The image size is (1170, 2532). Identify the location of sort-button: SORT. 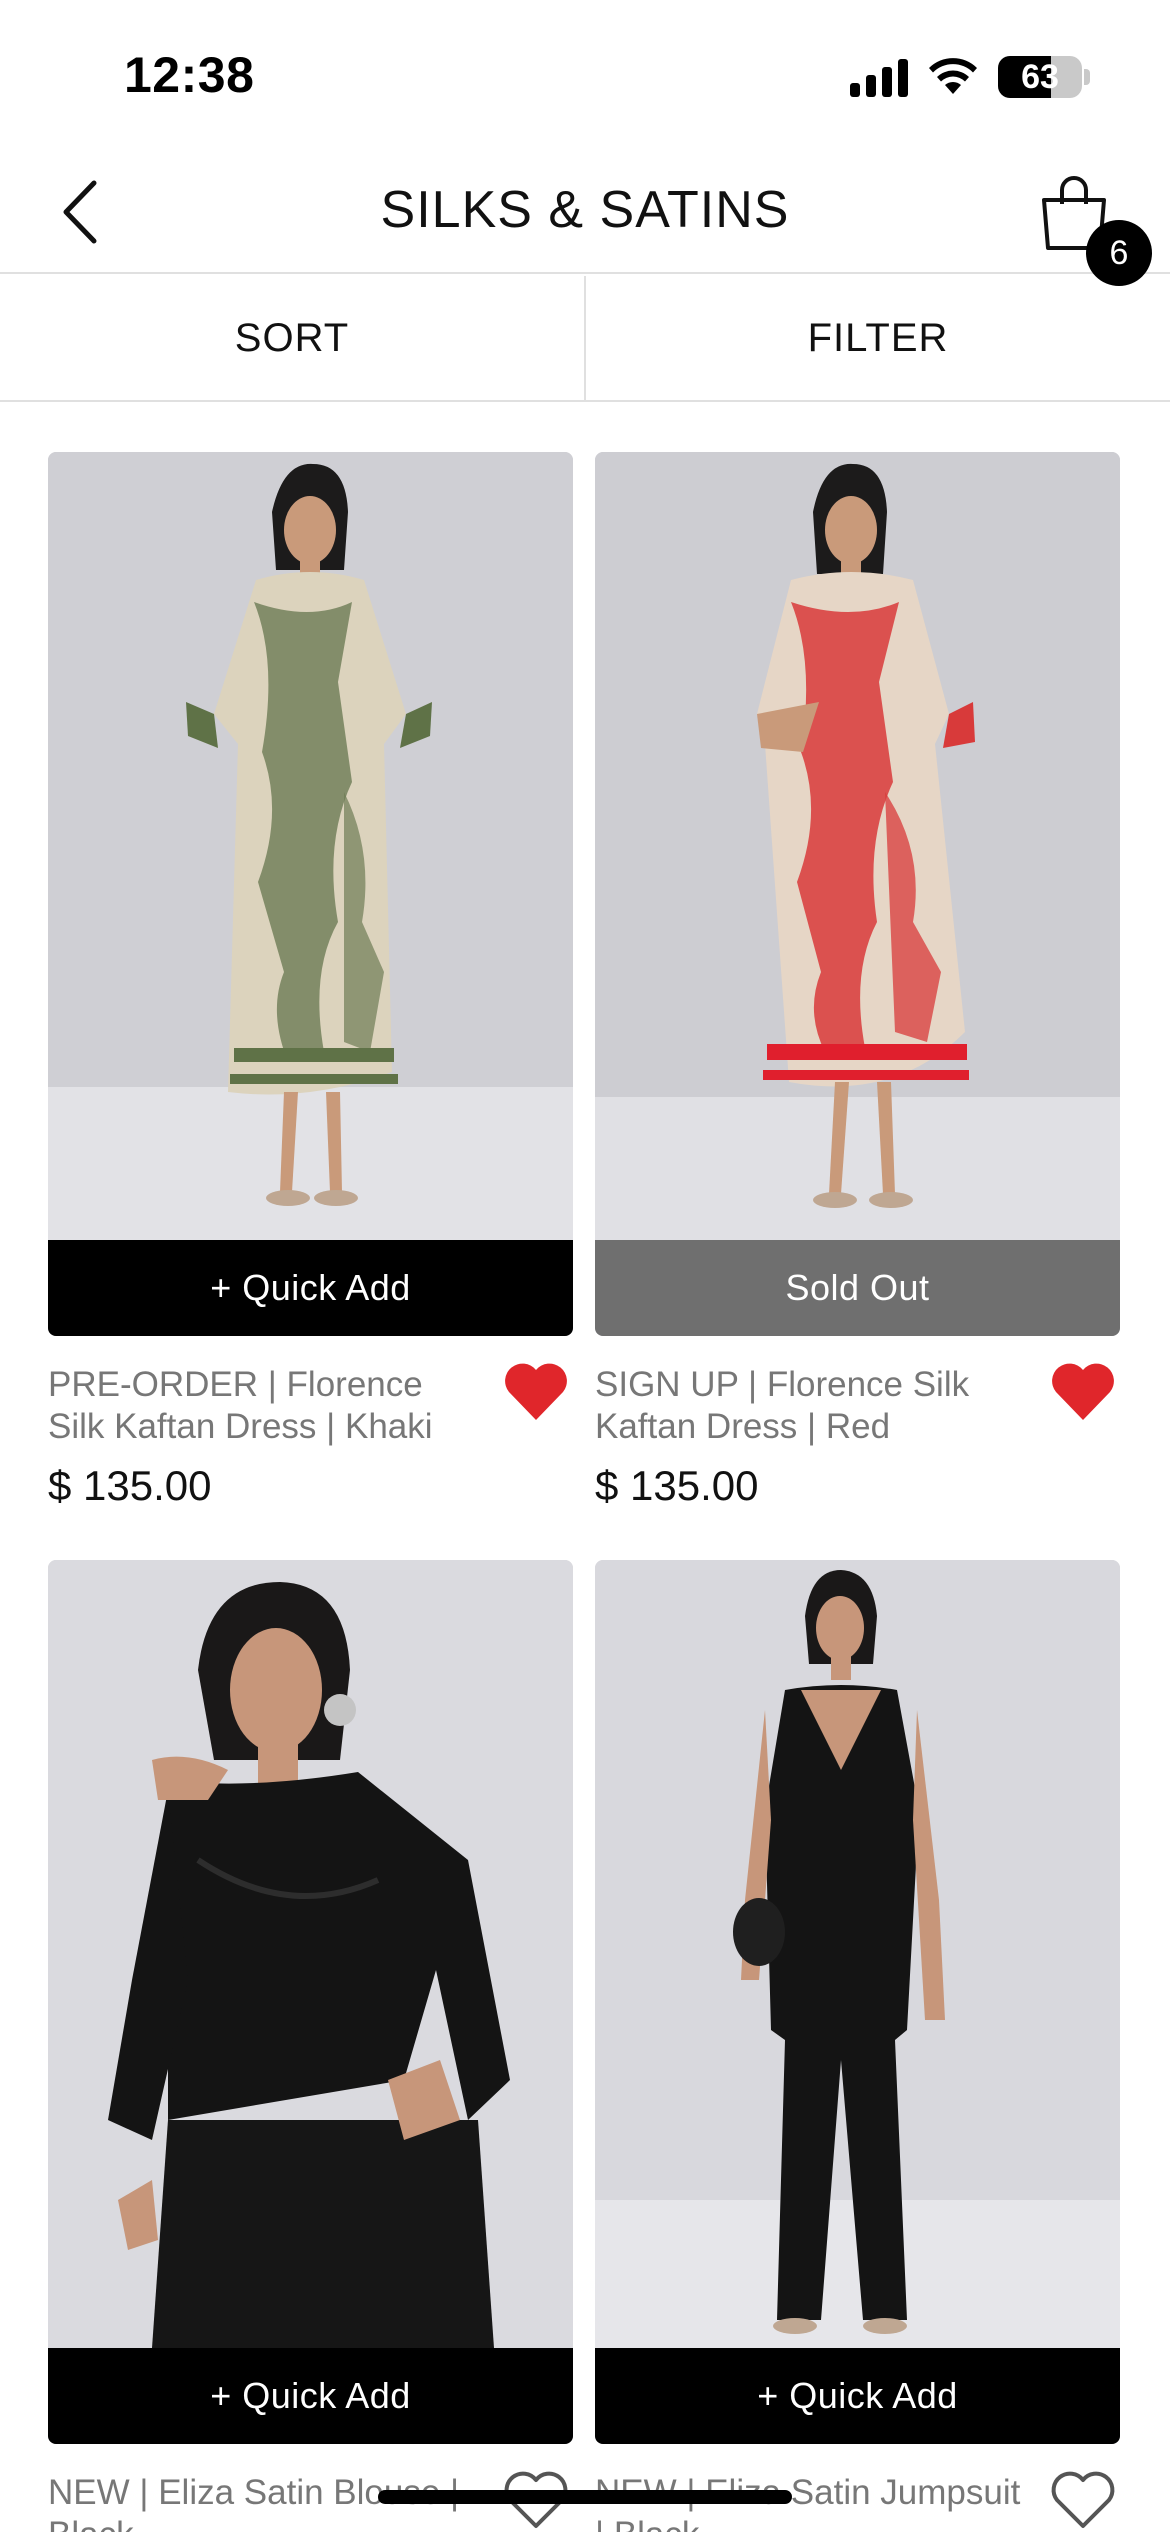
(292, 338).